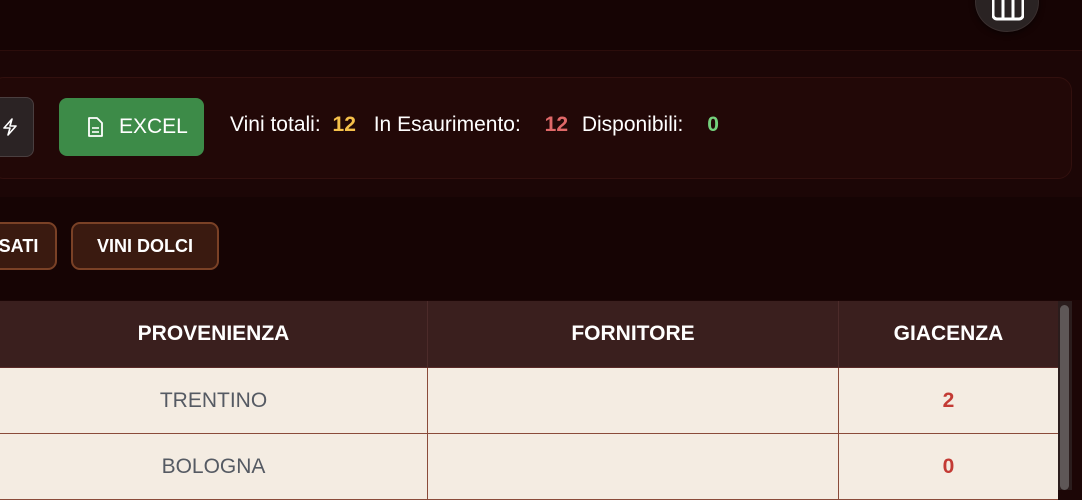  I want to click on table-row: BOLOGNA 0, so click(529, 467).